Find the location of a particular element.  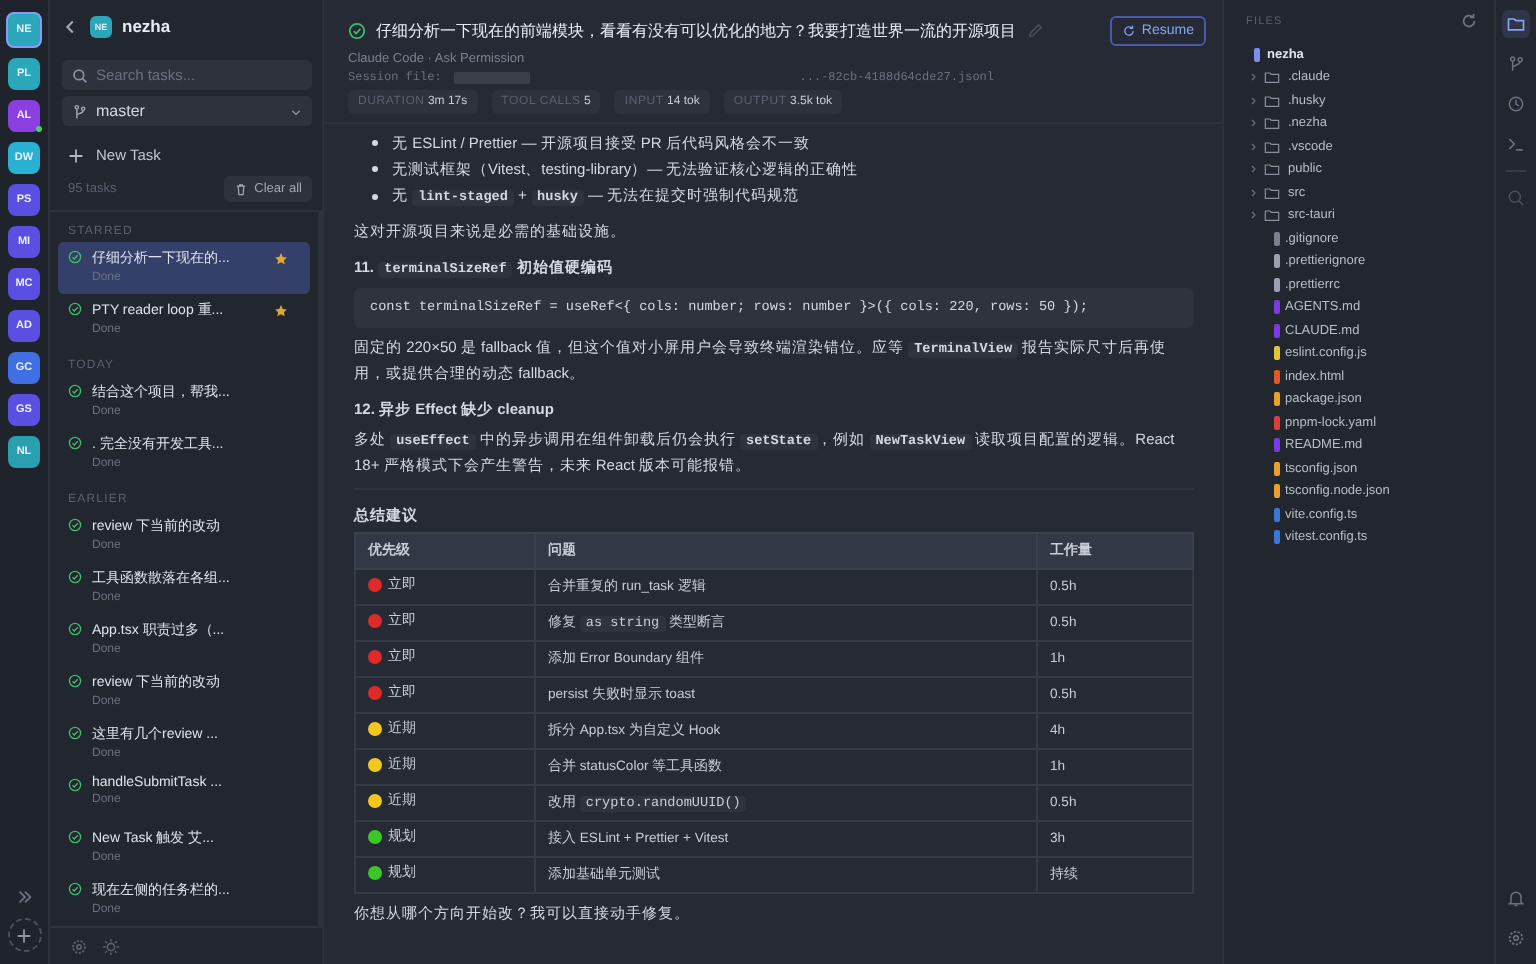

add-workspace-button is located at coordinates (24, 935).